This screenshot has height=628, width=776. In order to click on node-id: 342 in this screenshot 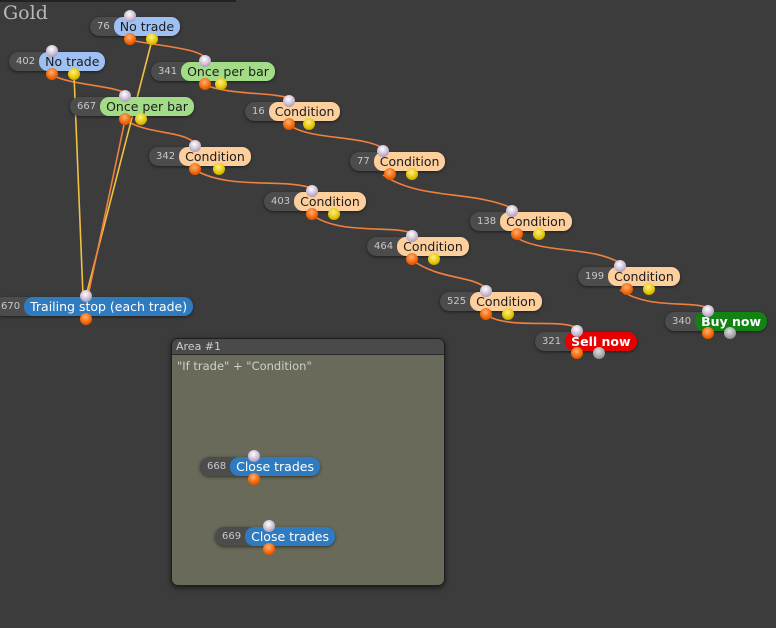, I will do `click(166, 156)`.